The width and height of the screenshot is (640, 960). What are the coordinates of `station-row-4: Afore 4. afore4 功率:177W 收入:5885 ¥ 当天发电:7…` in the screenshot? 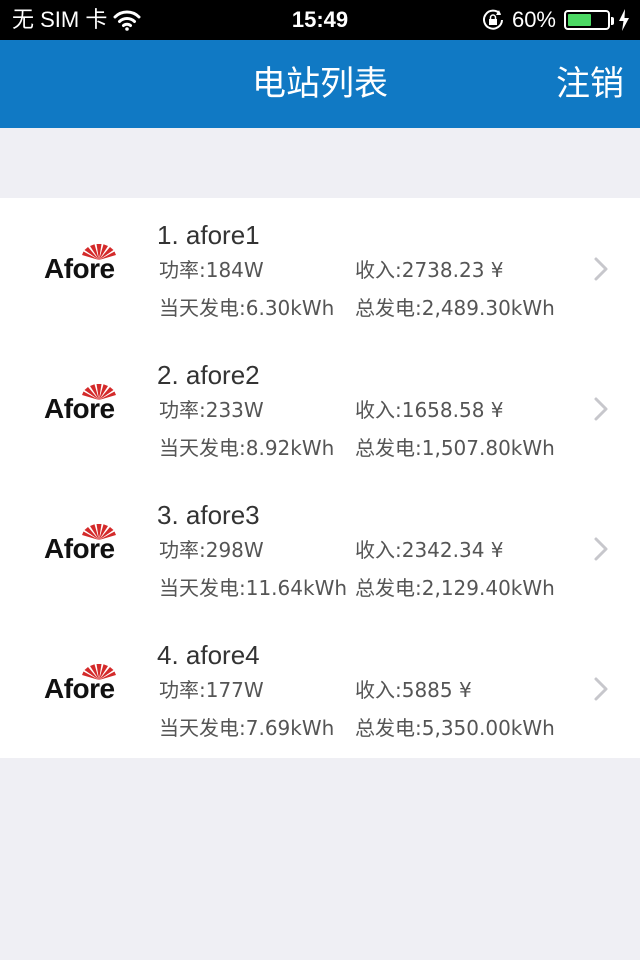 It's located at (320, 688).